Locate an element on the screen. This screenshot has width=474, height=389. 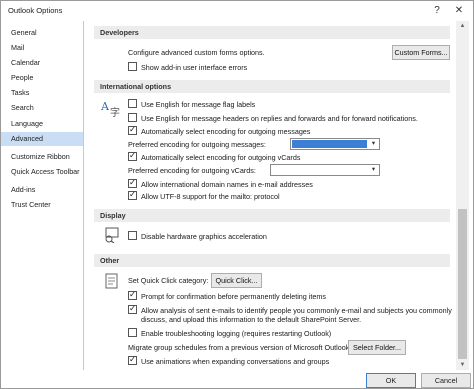
developers-section-header: Developers is located at coordinates (272, 32).